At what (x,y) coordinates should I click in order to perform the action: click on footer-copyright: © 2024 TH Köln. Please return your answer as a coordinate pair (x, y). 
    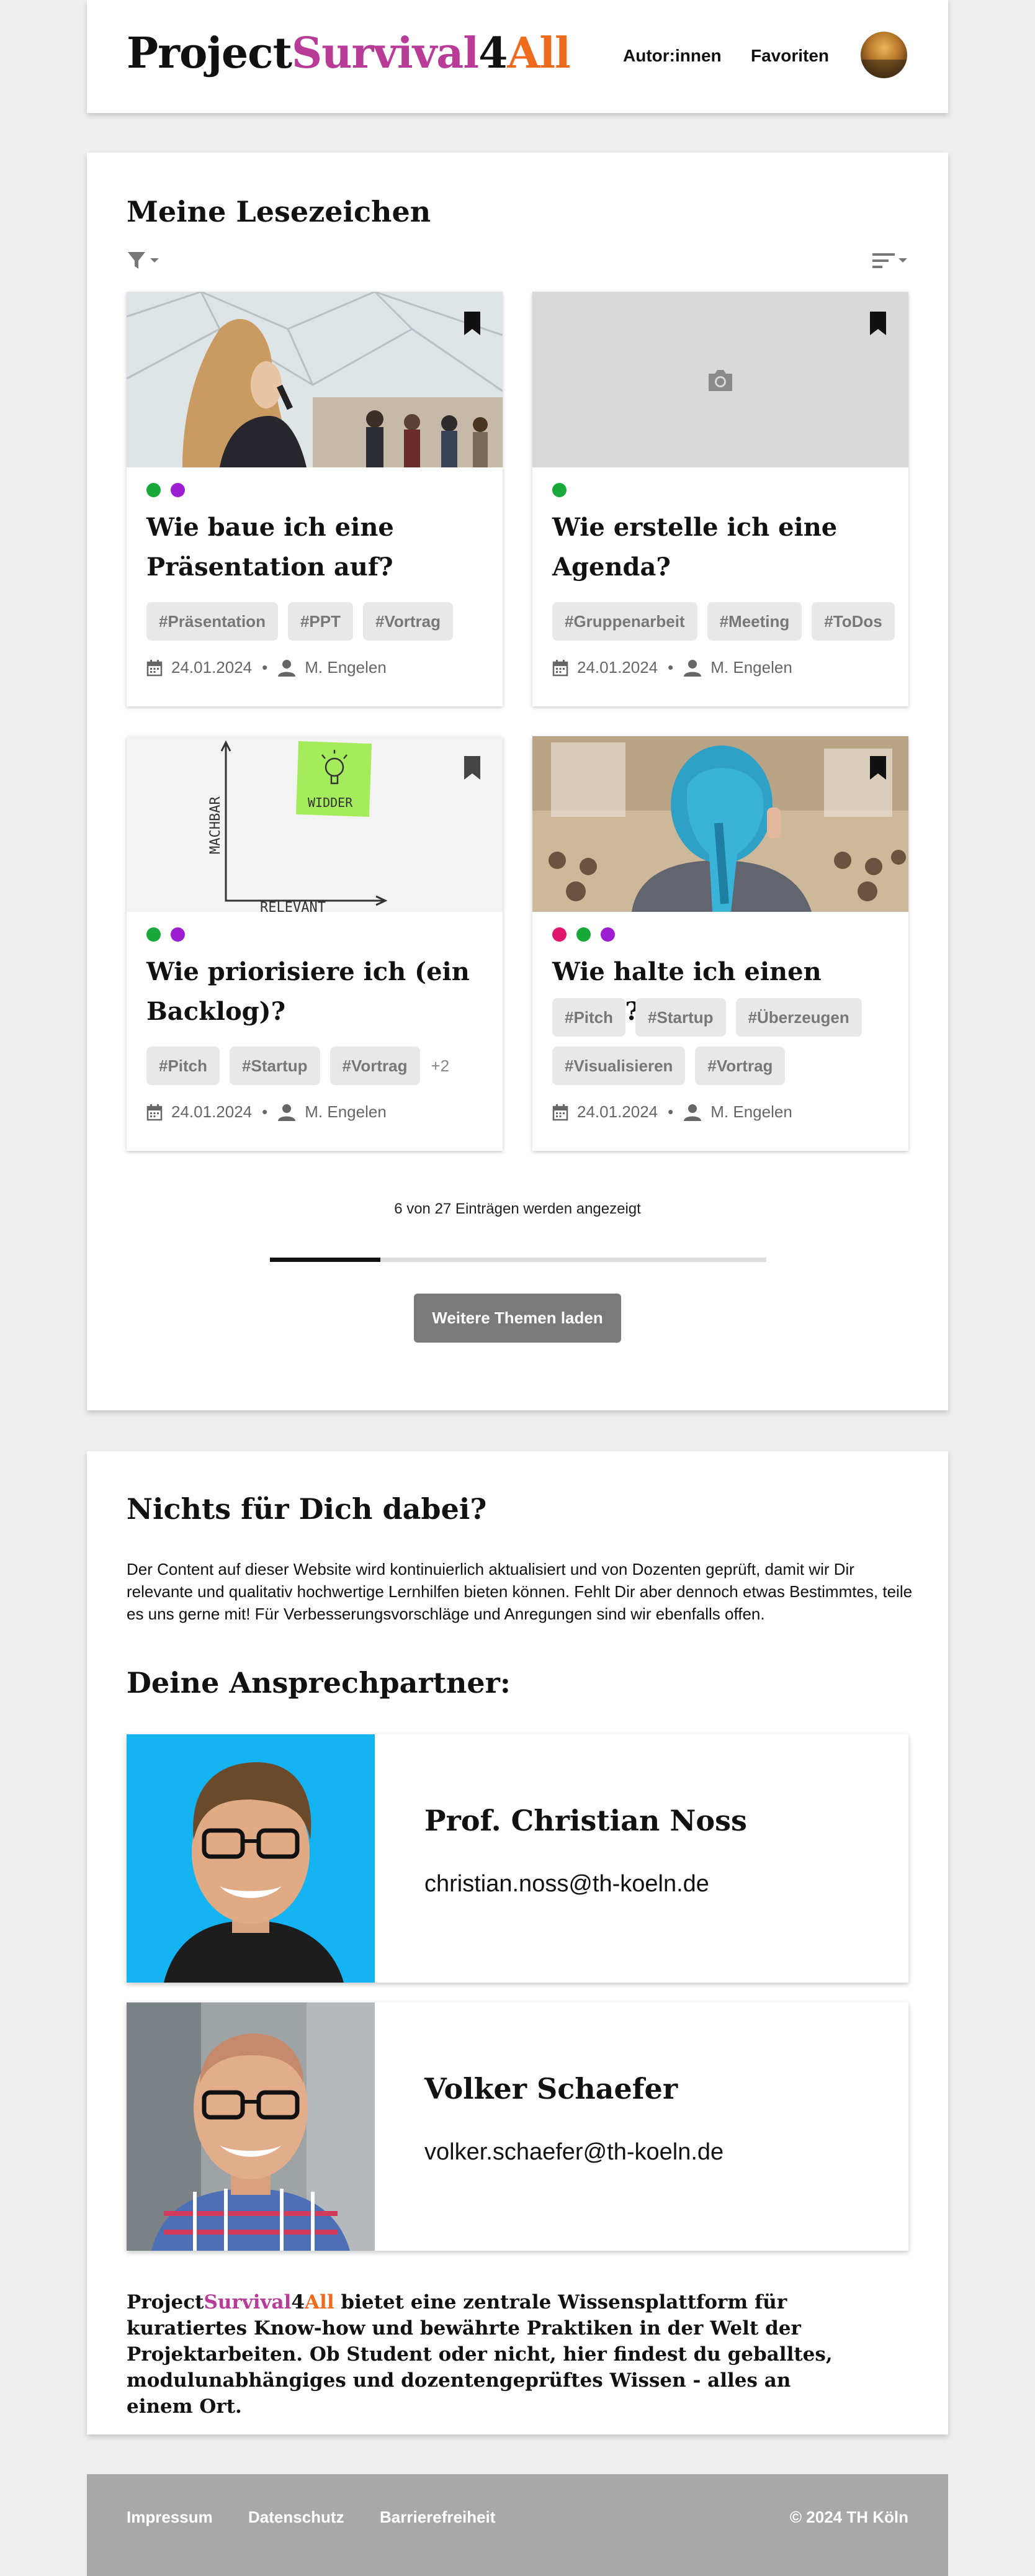
    Looking at the image, I should click on (849, 2517).